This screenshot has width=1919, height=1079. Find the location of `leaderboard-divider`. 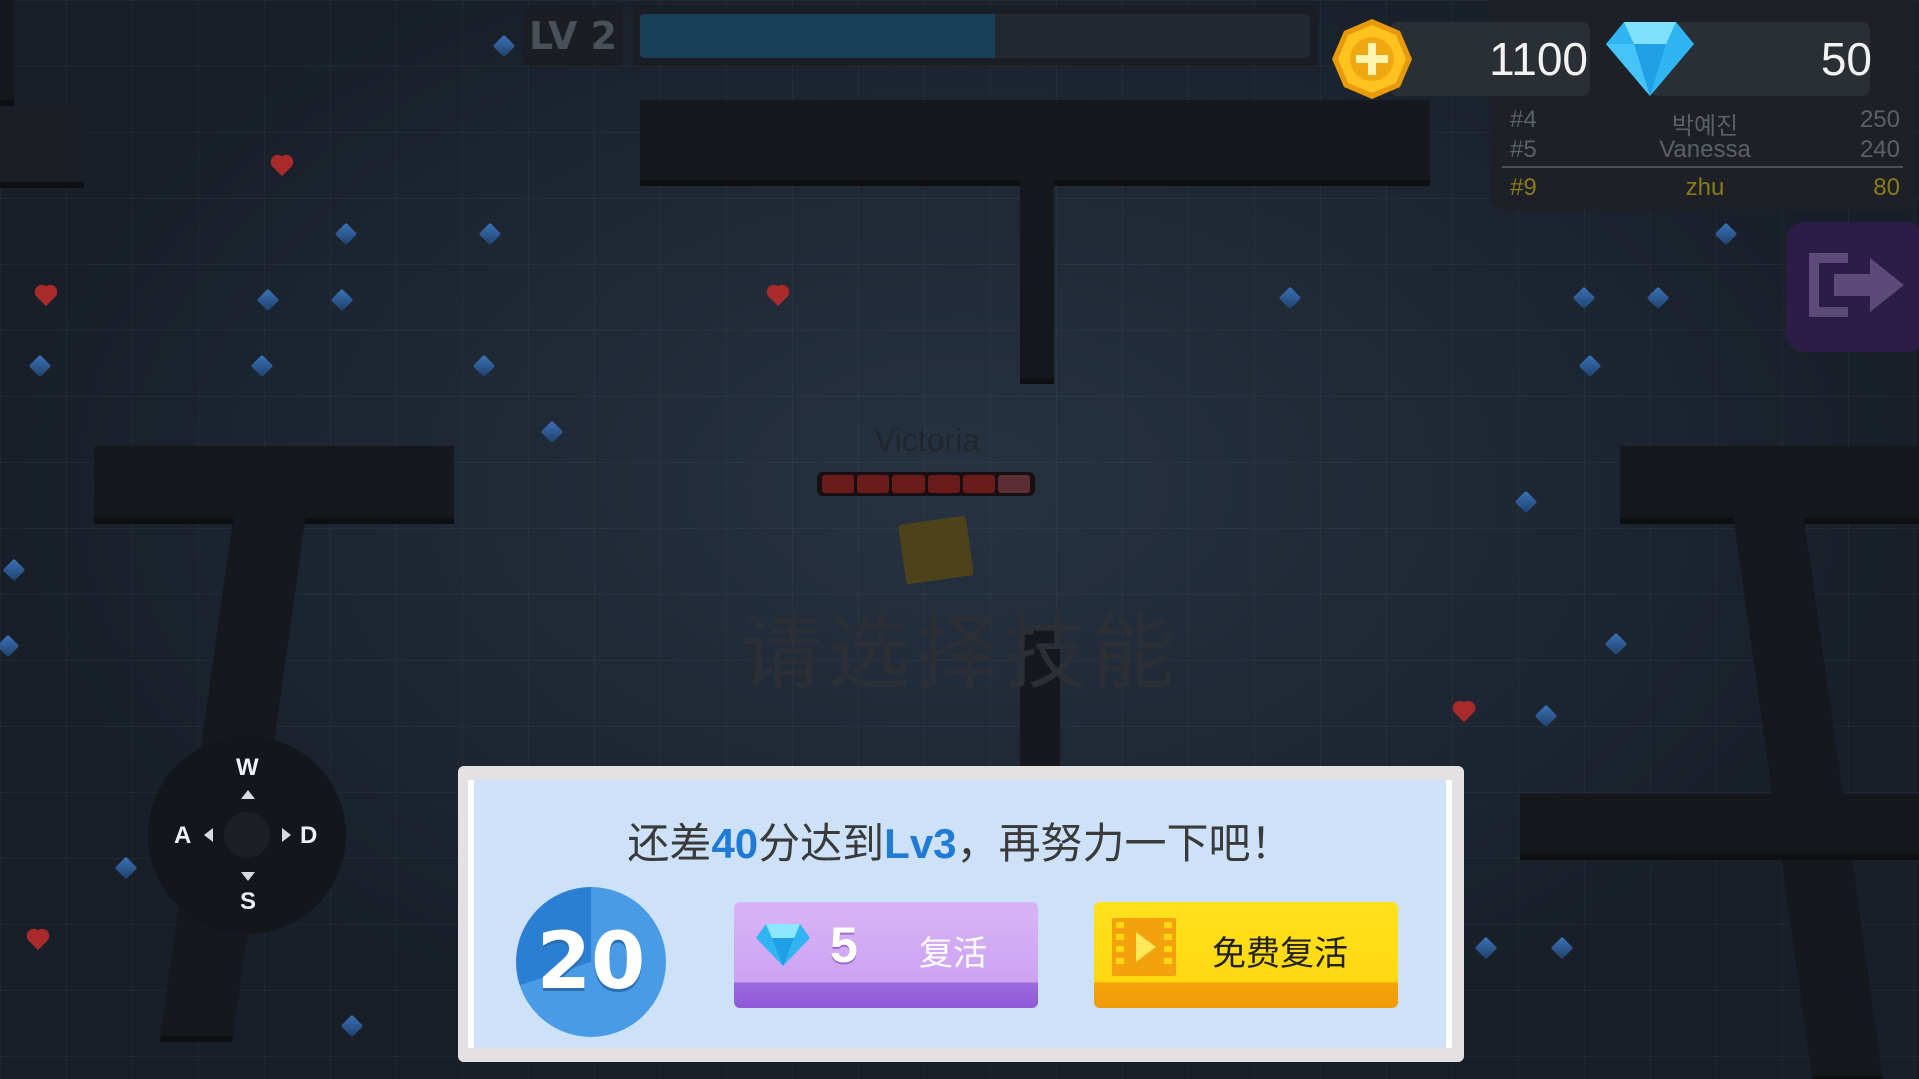

leaderboard-divider is located at coordinates (1702, 167).